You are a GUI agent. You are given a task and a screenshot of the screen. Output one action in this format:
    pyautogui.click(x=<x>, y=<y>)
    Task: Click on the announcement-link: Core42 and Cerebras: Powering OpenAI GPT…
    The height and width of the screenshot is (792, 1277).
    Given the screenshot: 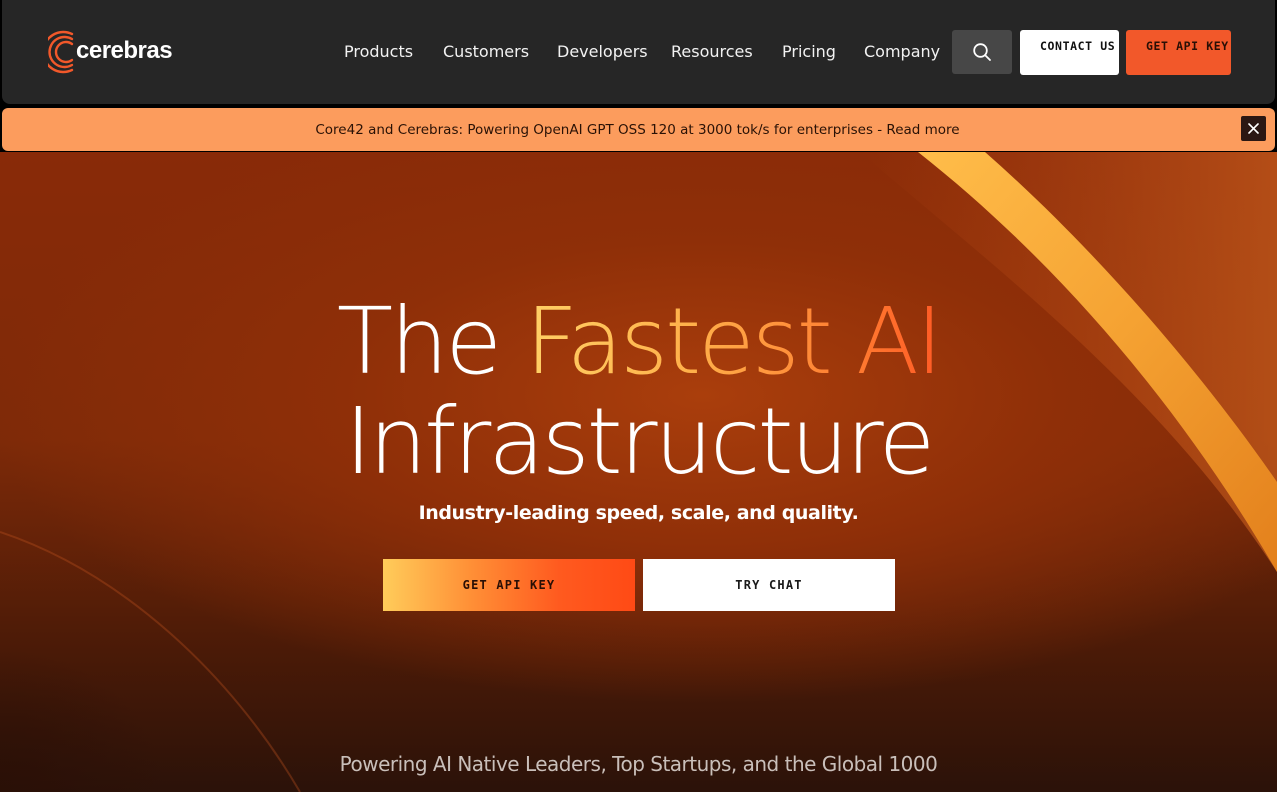 What is the action you would take?
    pyautogui.click(x=637, y=130)
    